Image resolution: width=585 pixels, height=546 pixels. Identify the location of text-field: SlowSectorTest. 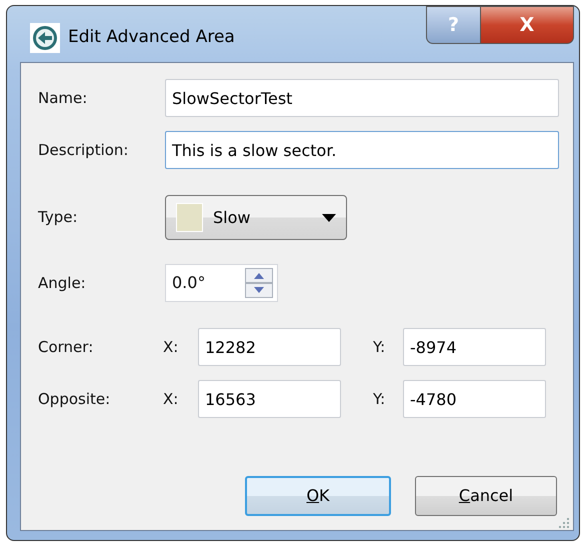
(362, 98).